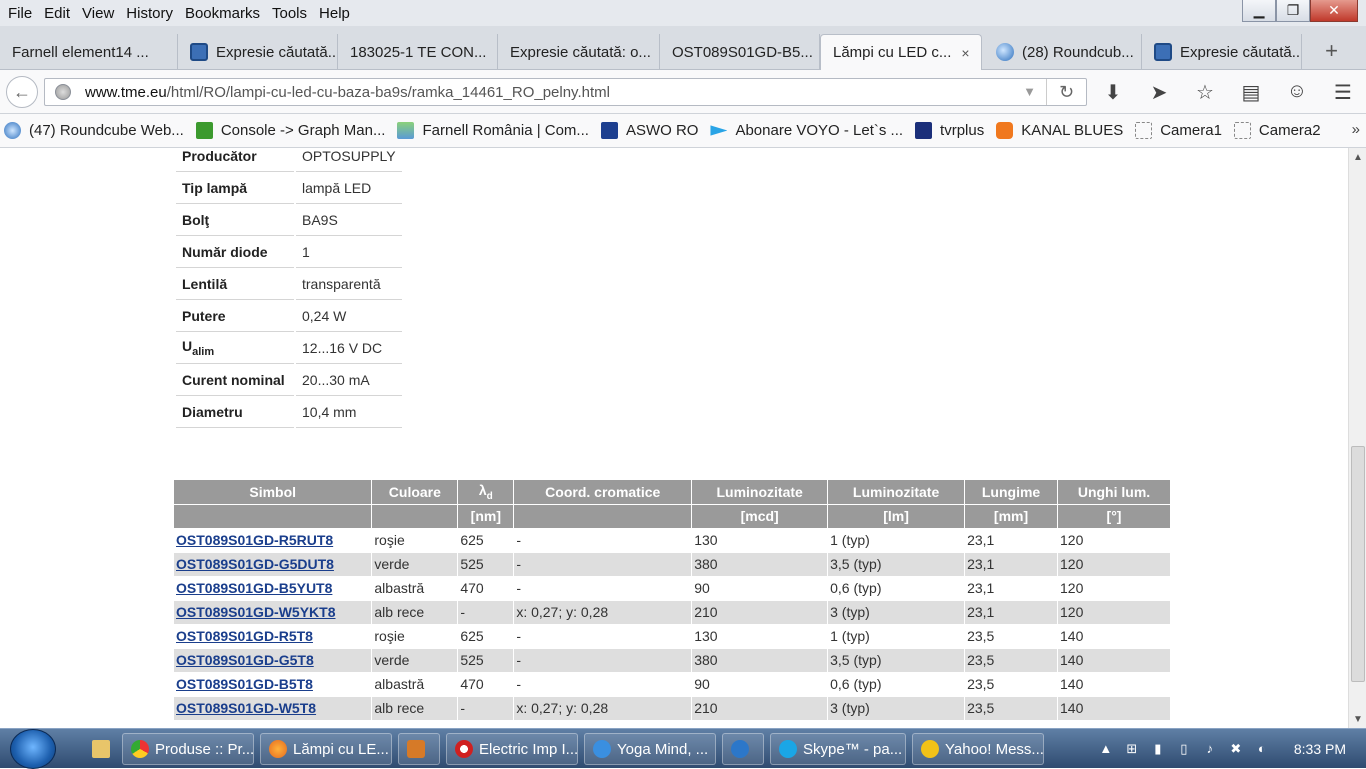 Image resolution: width=1366 pixels, height=769 pixels. I want to click on reading-list-icon: ▤, so click(1251, 92).